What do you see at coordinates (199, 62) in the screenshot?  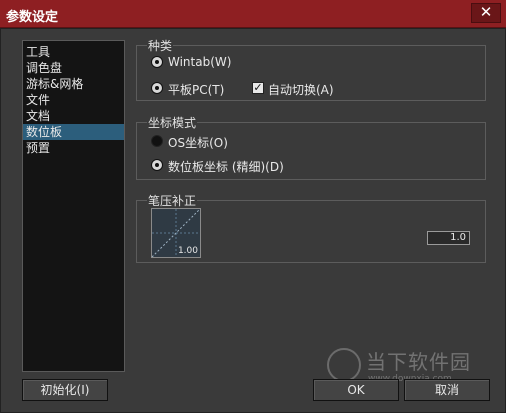 I see `wintab-label: Wintab(W)` at bounding box center [199, 62].